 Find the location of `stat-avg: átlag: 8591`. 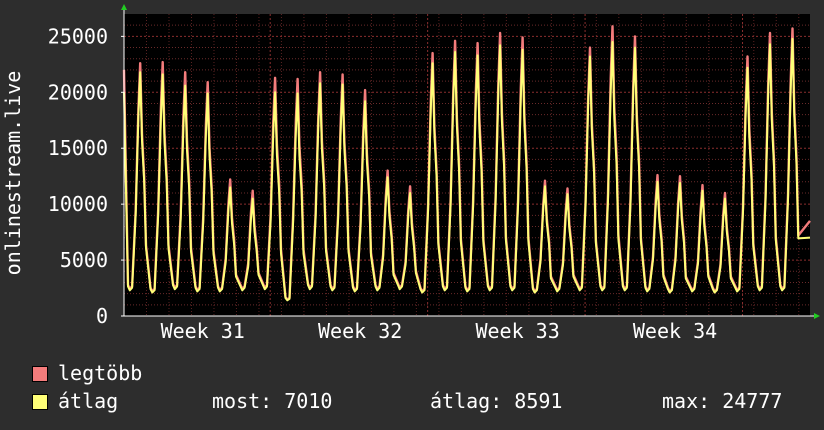

stat-avg: átlag: 8591 is located at coordinates (496, 401).